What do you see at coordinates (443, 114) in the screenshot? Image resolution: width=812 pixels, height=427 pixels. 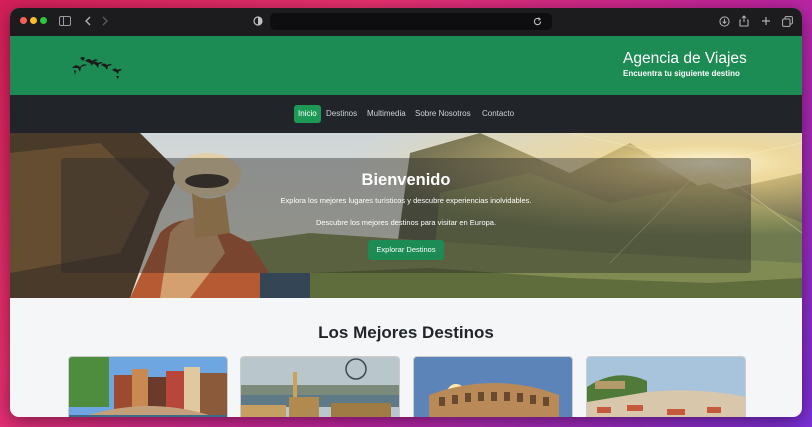 I see `nav-item-sobre-nosotros: Sobre Nosotros` at bounding box center [443, 114].